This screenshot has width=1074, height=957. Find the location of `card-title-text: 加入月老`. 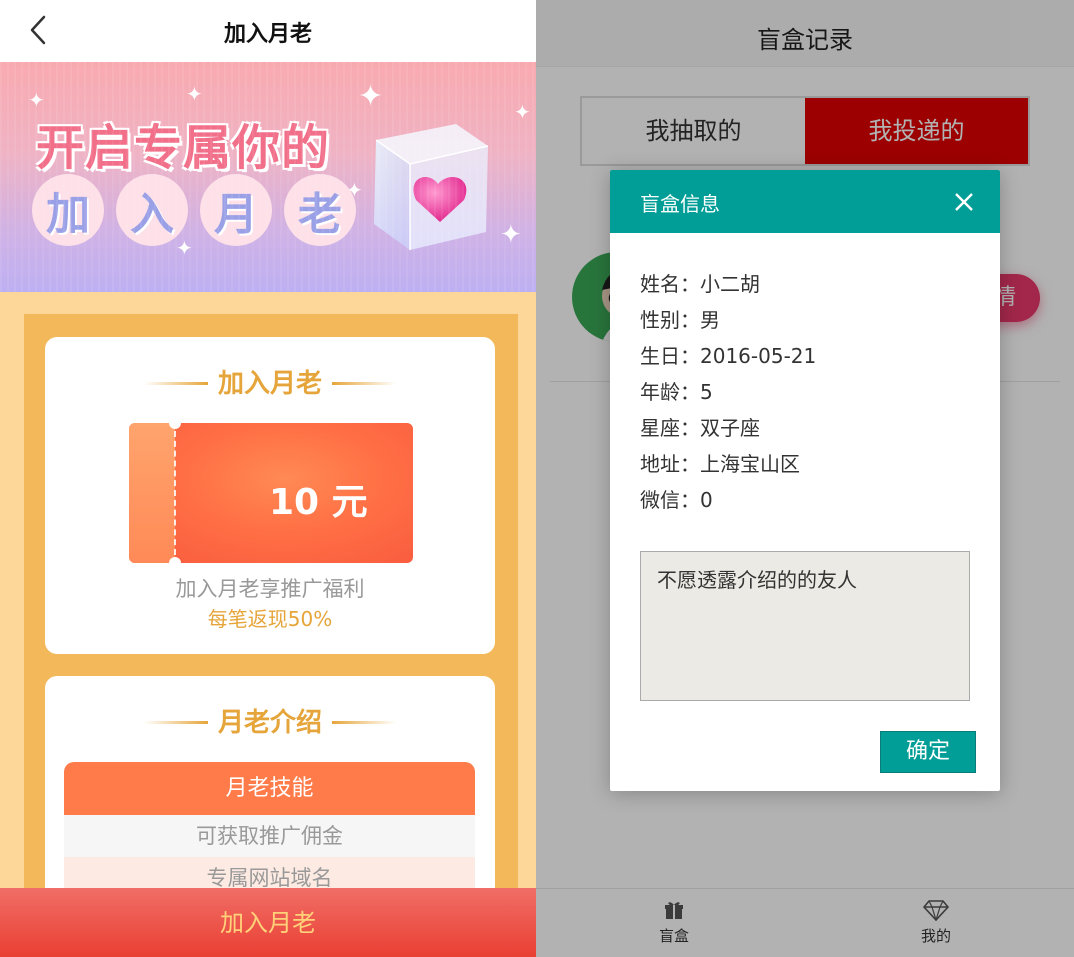

card-title-text: 加入月老 is located at coordinates (269, 384).